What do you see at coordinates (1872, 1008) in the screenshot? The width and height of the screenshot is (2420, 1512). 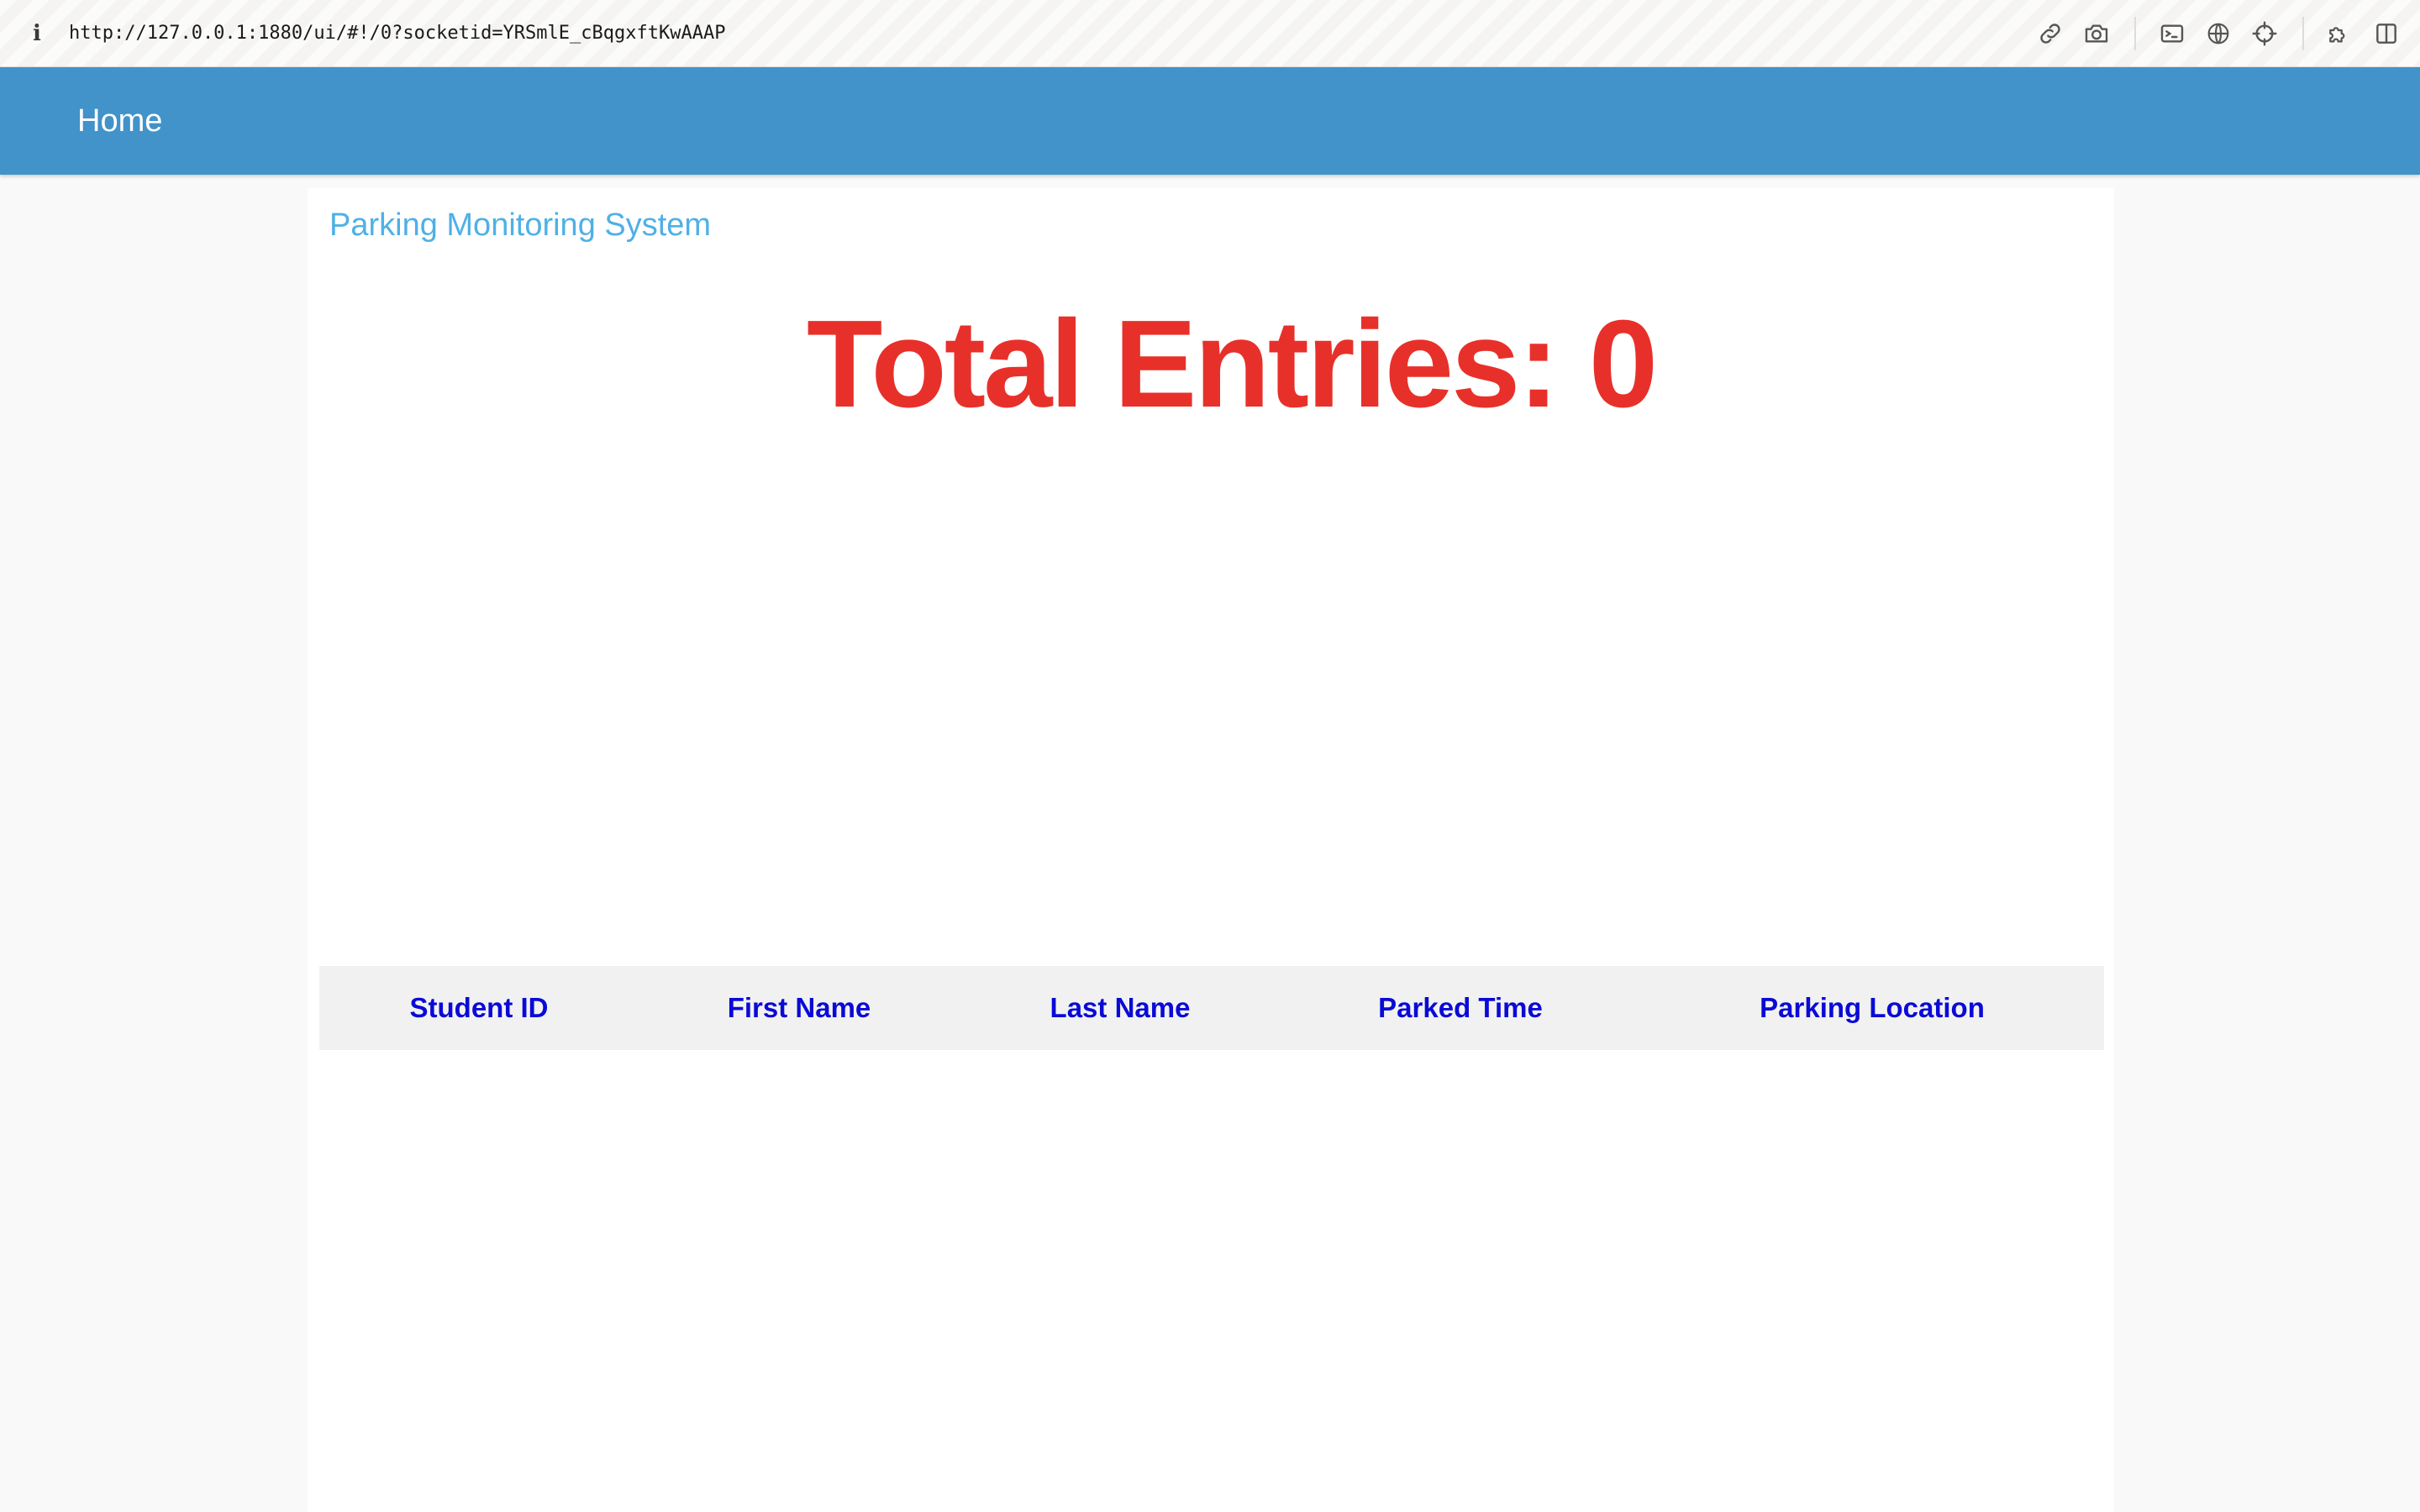 I see `column-header-parking-location: Parking Location` at bounding box center [1872, 1008].